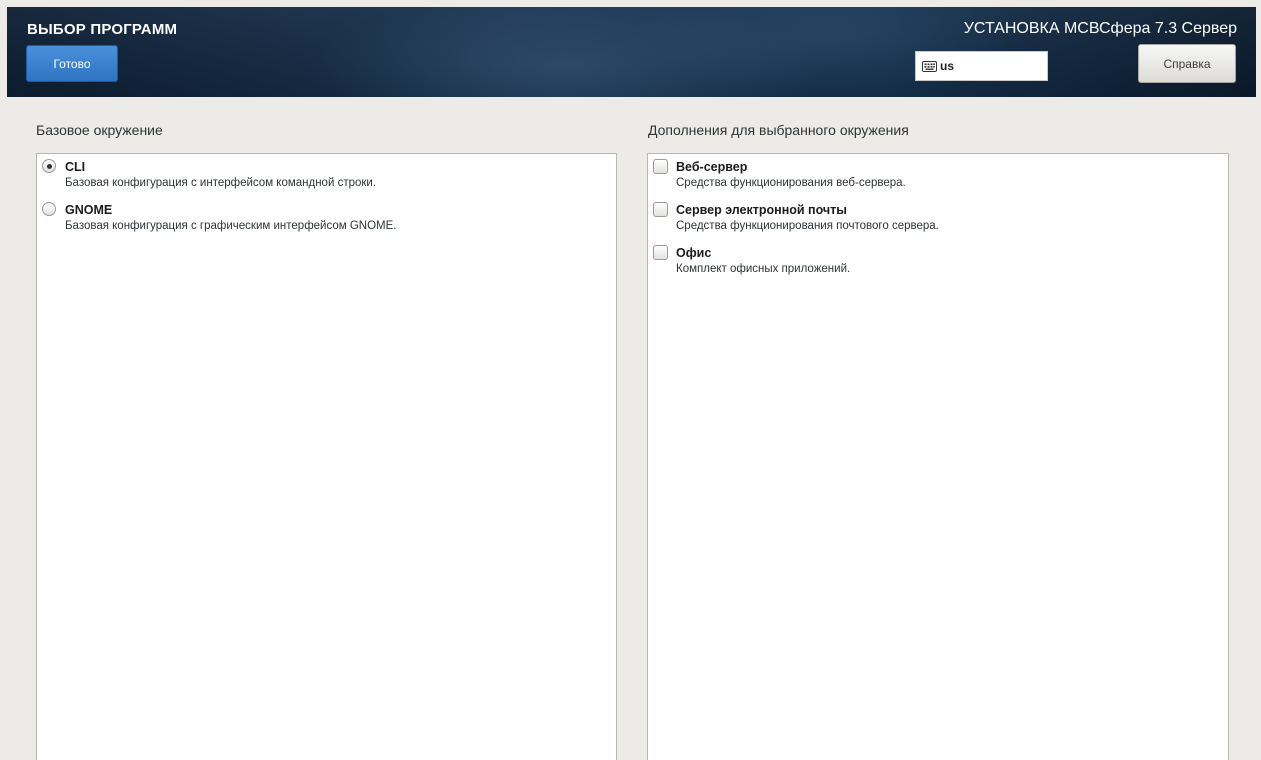  What do you see at coordinates (712, 167) in the screenshot?
I see `addon-name: Веб-сервер` at bounding box center [712, 167].